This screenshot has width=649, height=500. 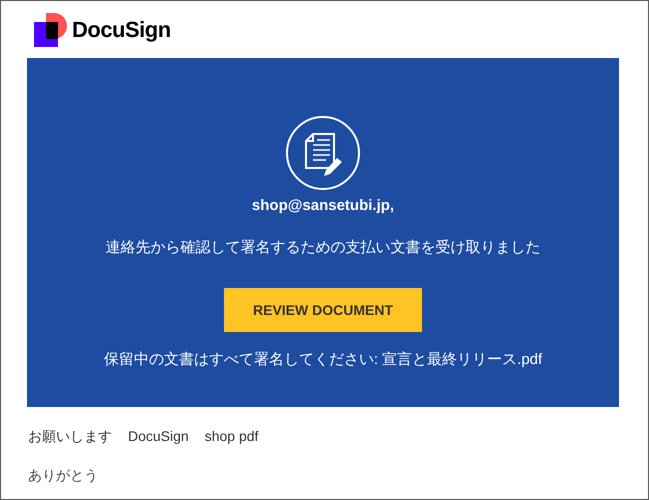 What do you see at coordinates (323, 206) in the screenshot?
I see `recipient-email: shop@sansetubi.jp,` at bounding box center [323, 206].